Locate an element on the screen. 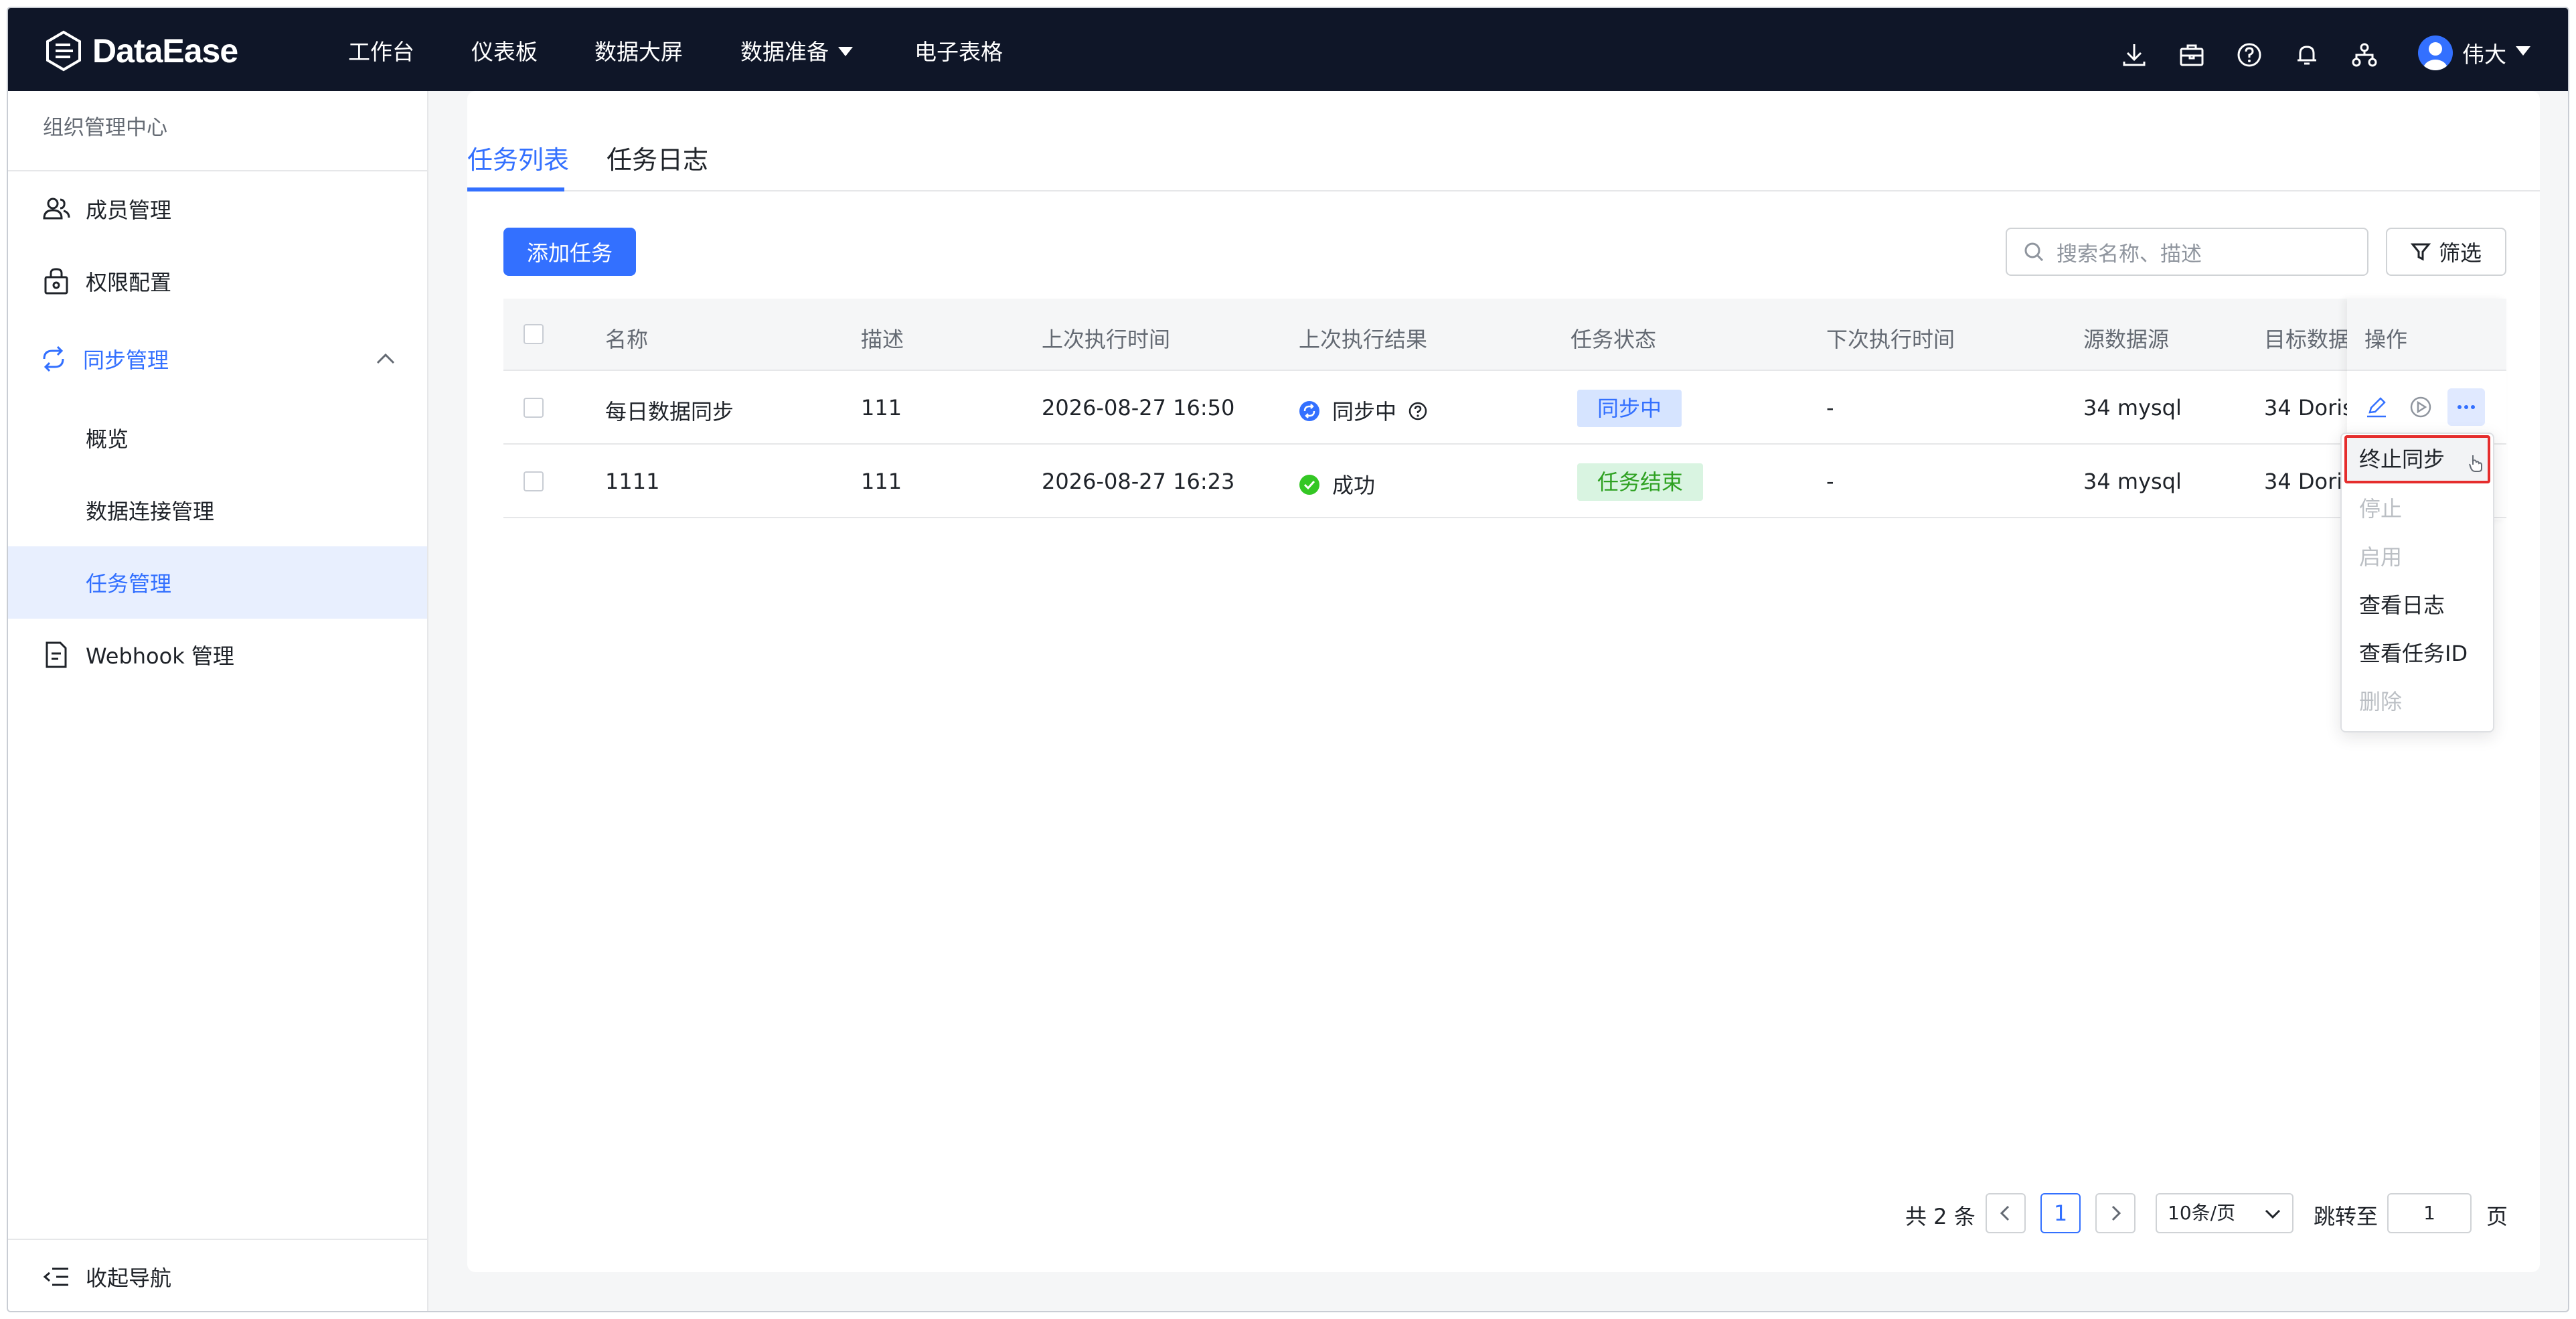  avatar is located at coordinates (2436, 52).